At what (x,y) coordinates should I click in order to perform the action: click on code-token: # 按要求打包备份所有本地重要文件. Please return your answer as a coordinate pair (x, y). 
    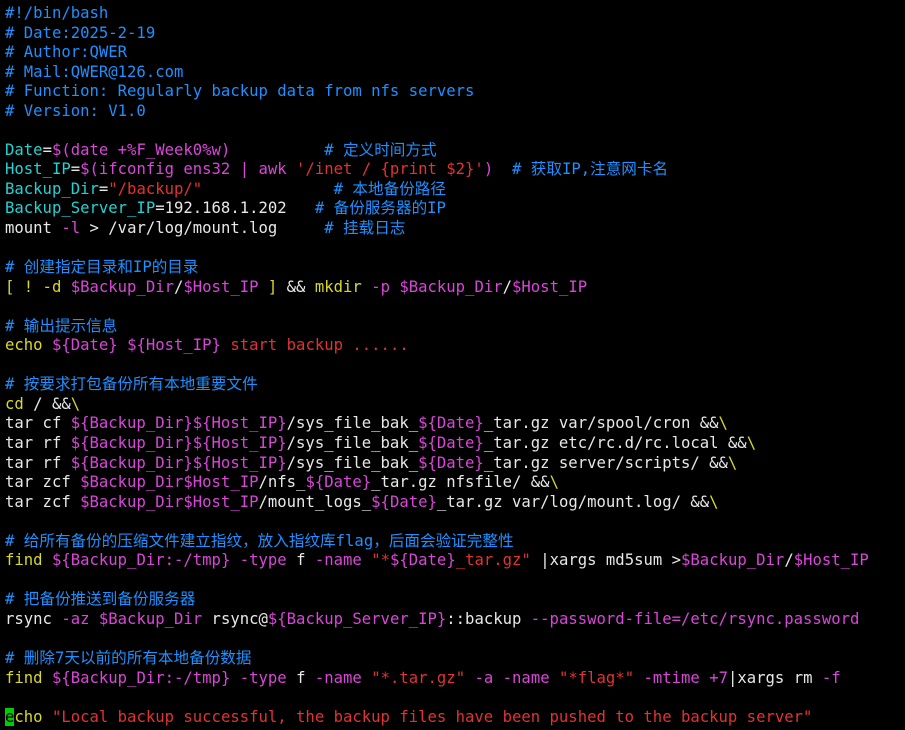
    Looking at the image, I should click on (131, 384).